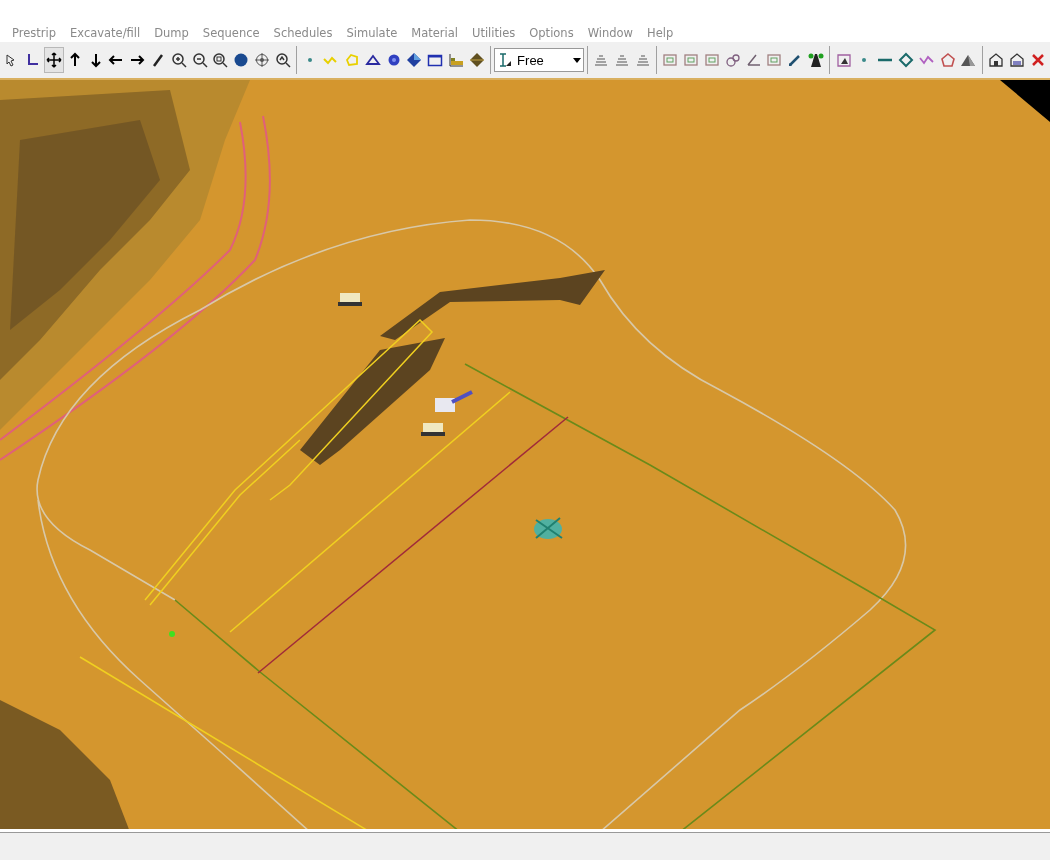 This screenshot has width=1050, height=860. Describe the element at coordinates (815, 60) in the screenshot. I see `road-icon` at that location.